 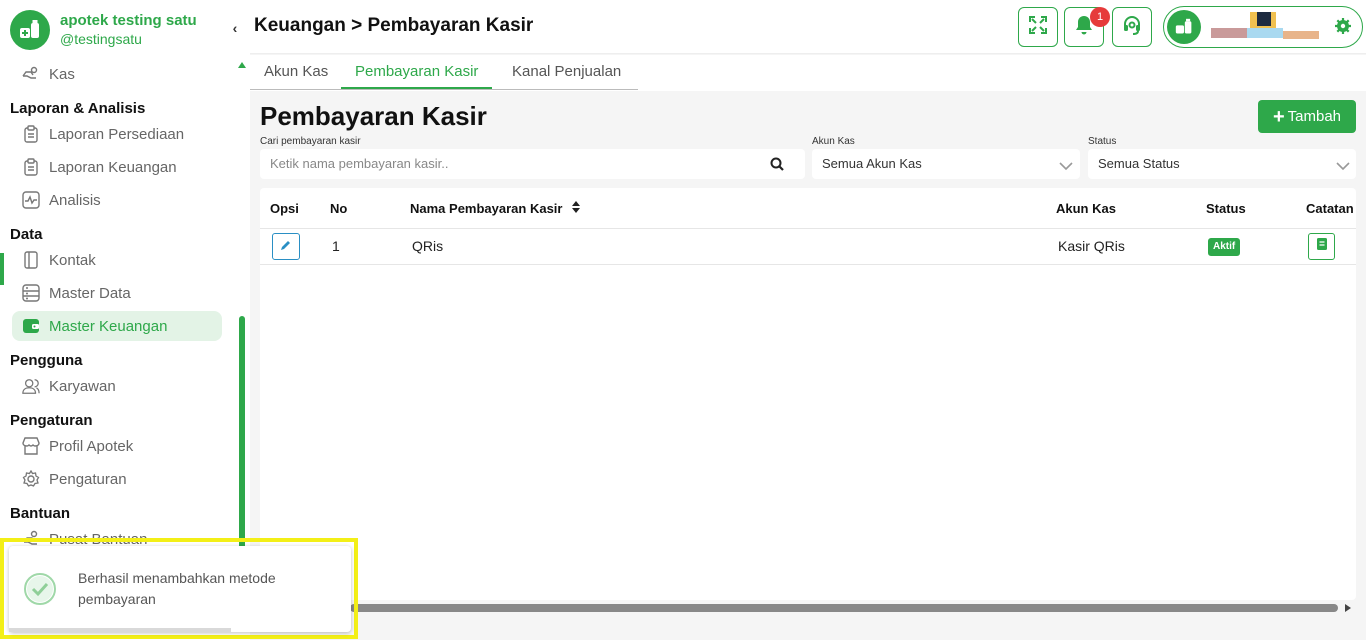 I want to click on sidebar-item-laporan-keuangan: Laporan Keuangan, so click(x=117, y=167).